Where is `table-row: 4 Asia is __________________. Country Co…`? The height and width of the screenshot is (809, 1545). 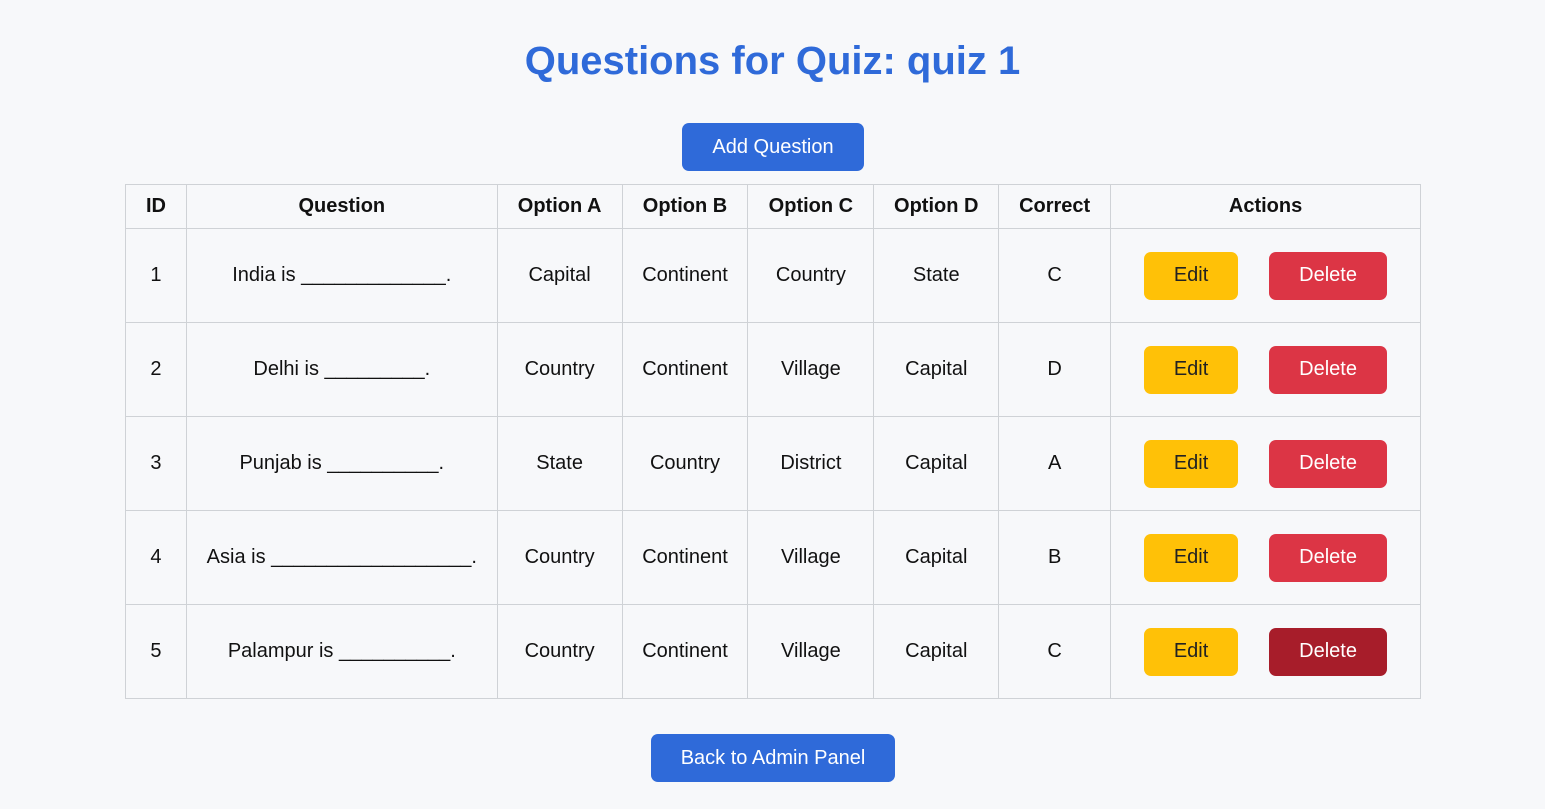 table-row: 4 Asia is __________________. Country Co… is located at coordinates (773, 557).